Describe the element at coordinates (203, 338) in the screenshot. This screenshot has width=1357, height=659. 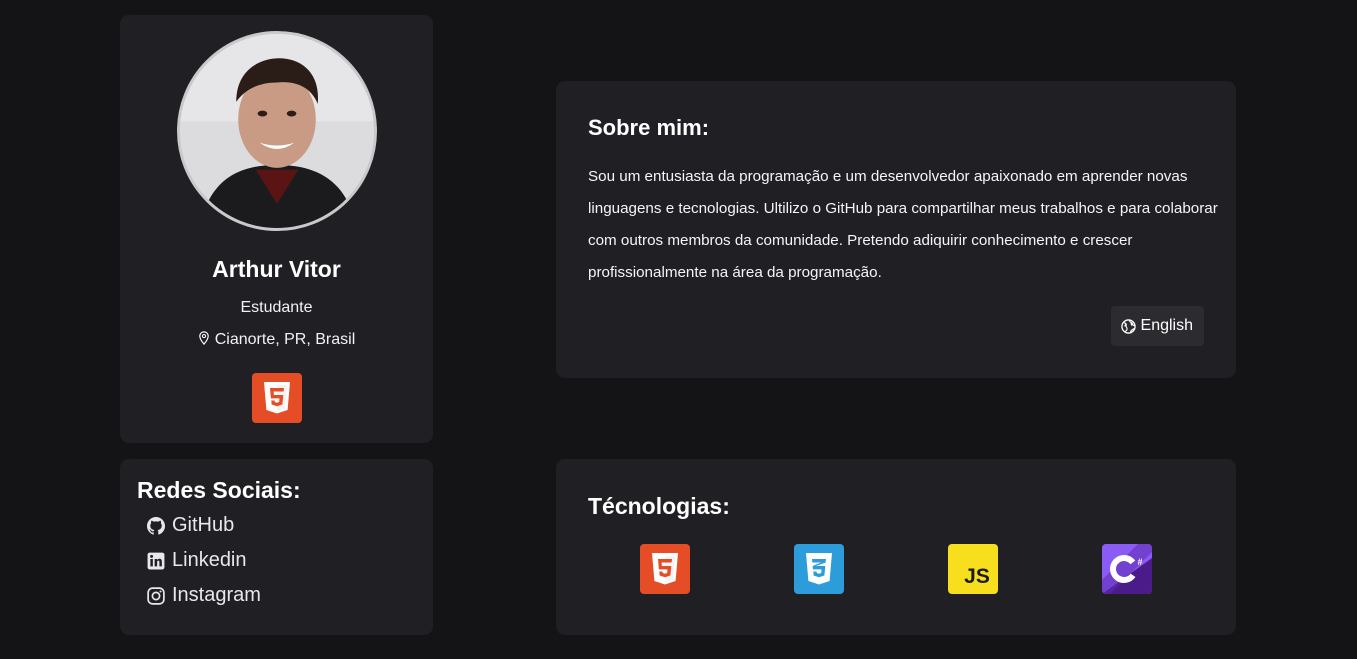
I see `map-pin-icon` at that location.